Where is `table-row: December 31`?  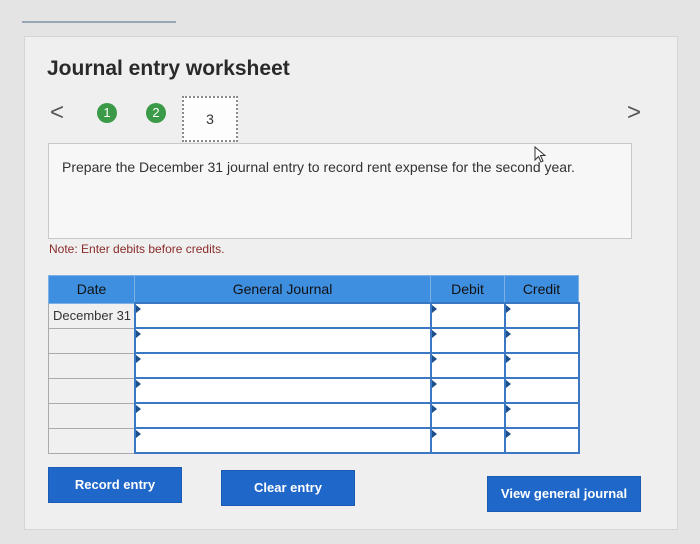 table-row: December 31 is located at coordinates (314, 315).